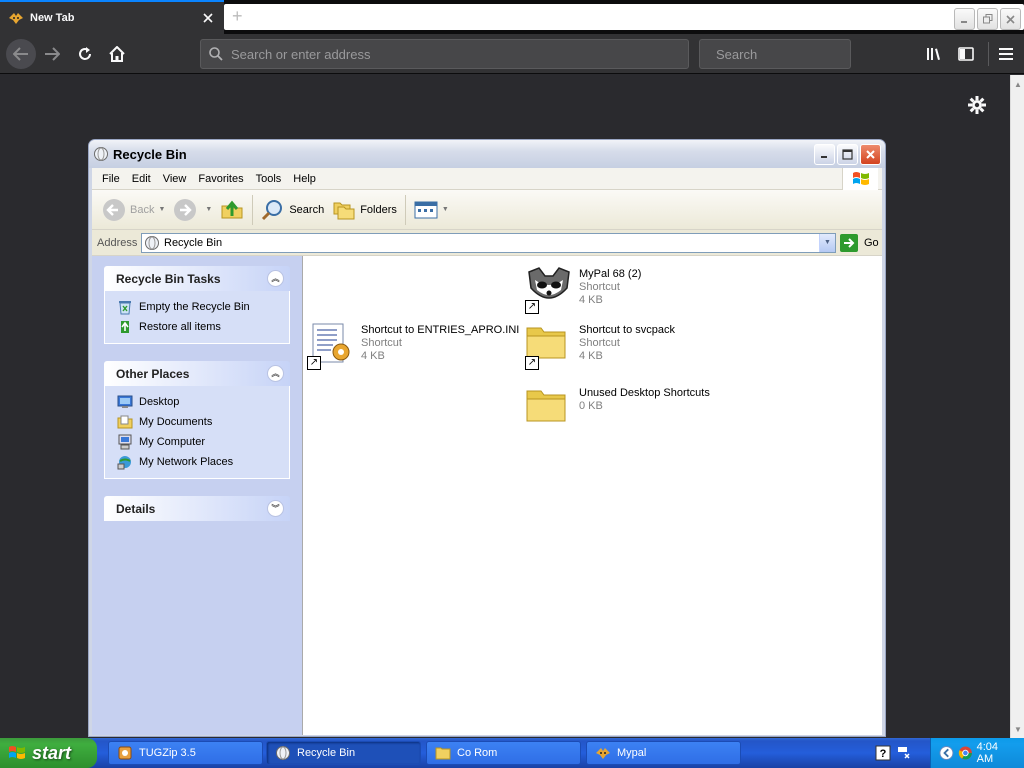 This screenshot has height=768, width=1024. Describe the element at coordinates (1010, 19) in the screenshot. I see `close-window-button` at that location.